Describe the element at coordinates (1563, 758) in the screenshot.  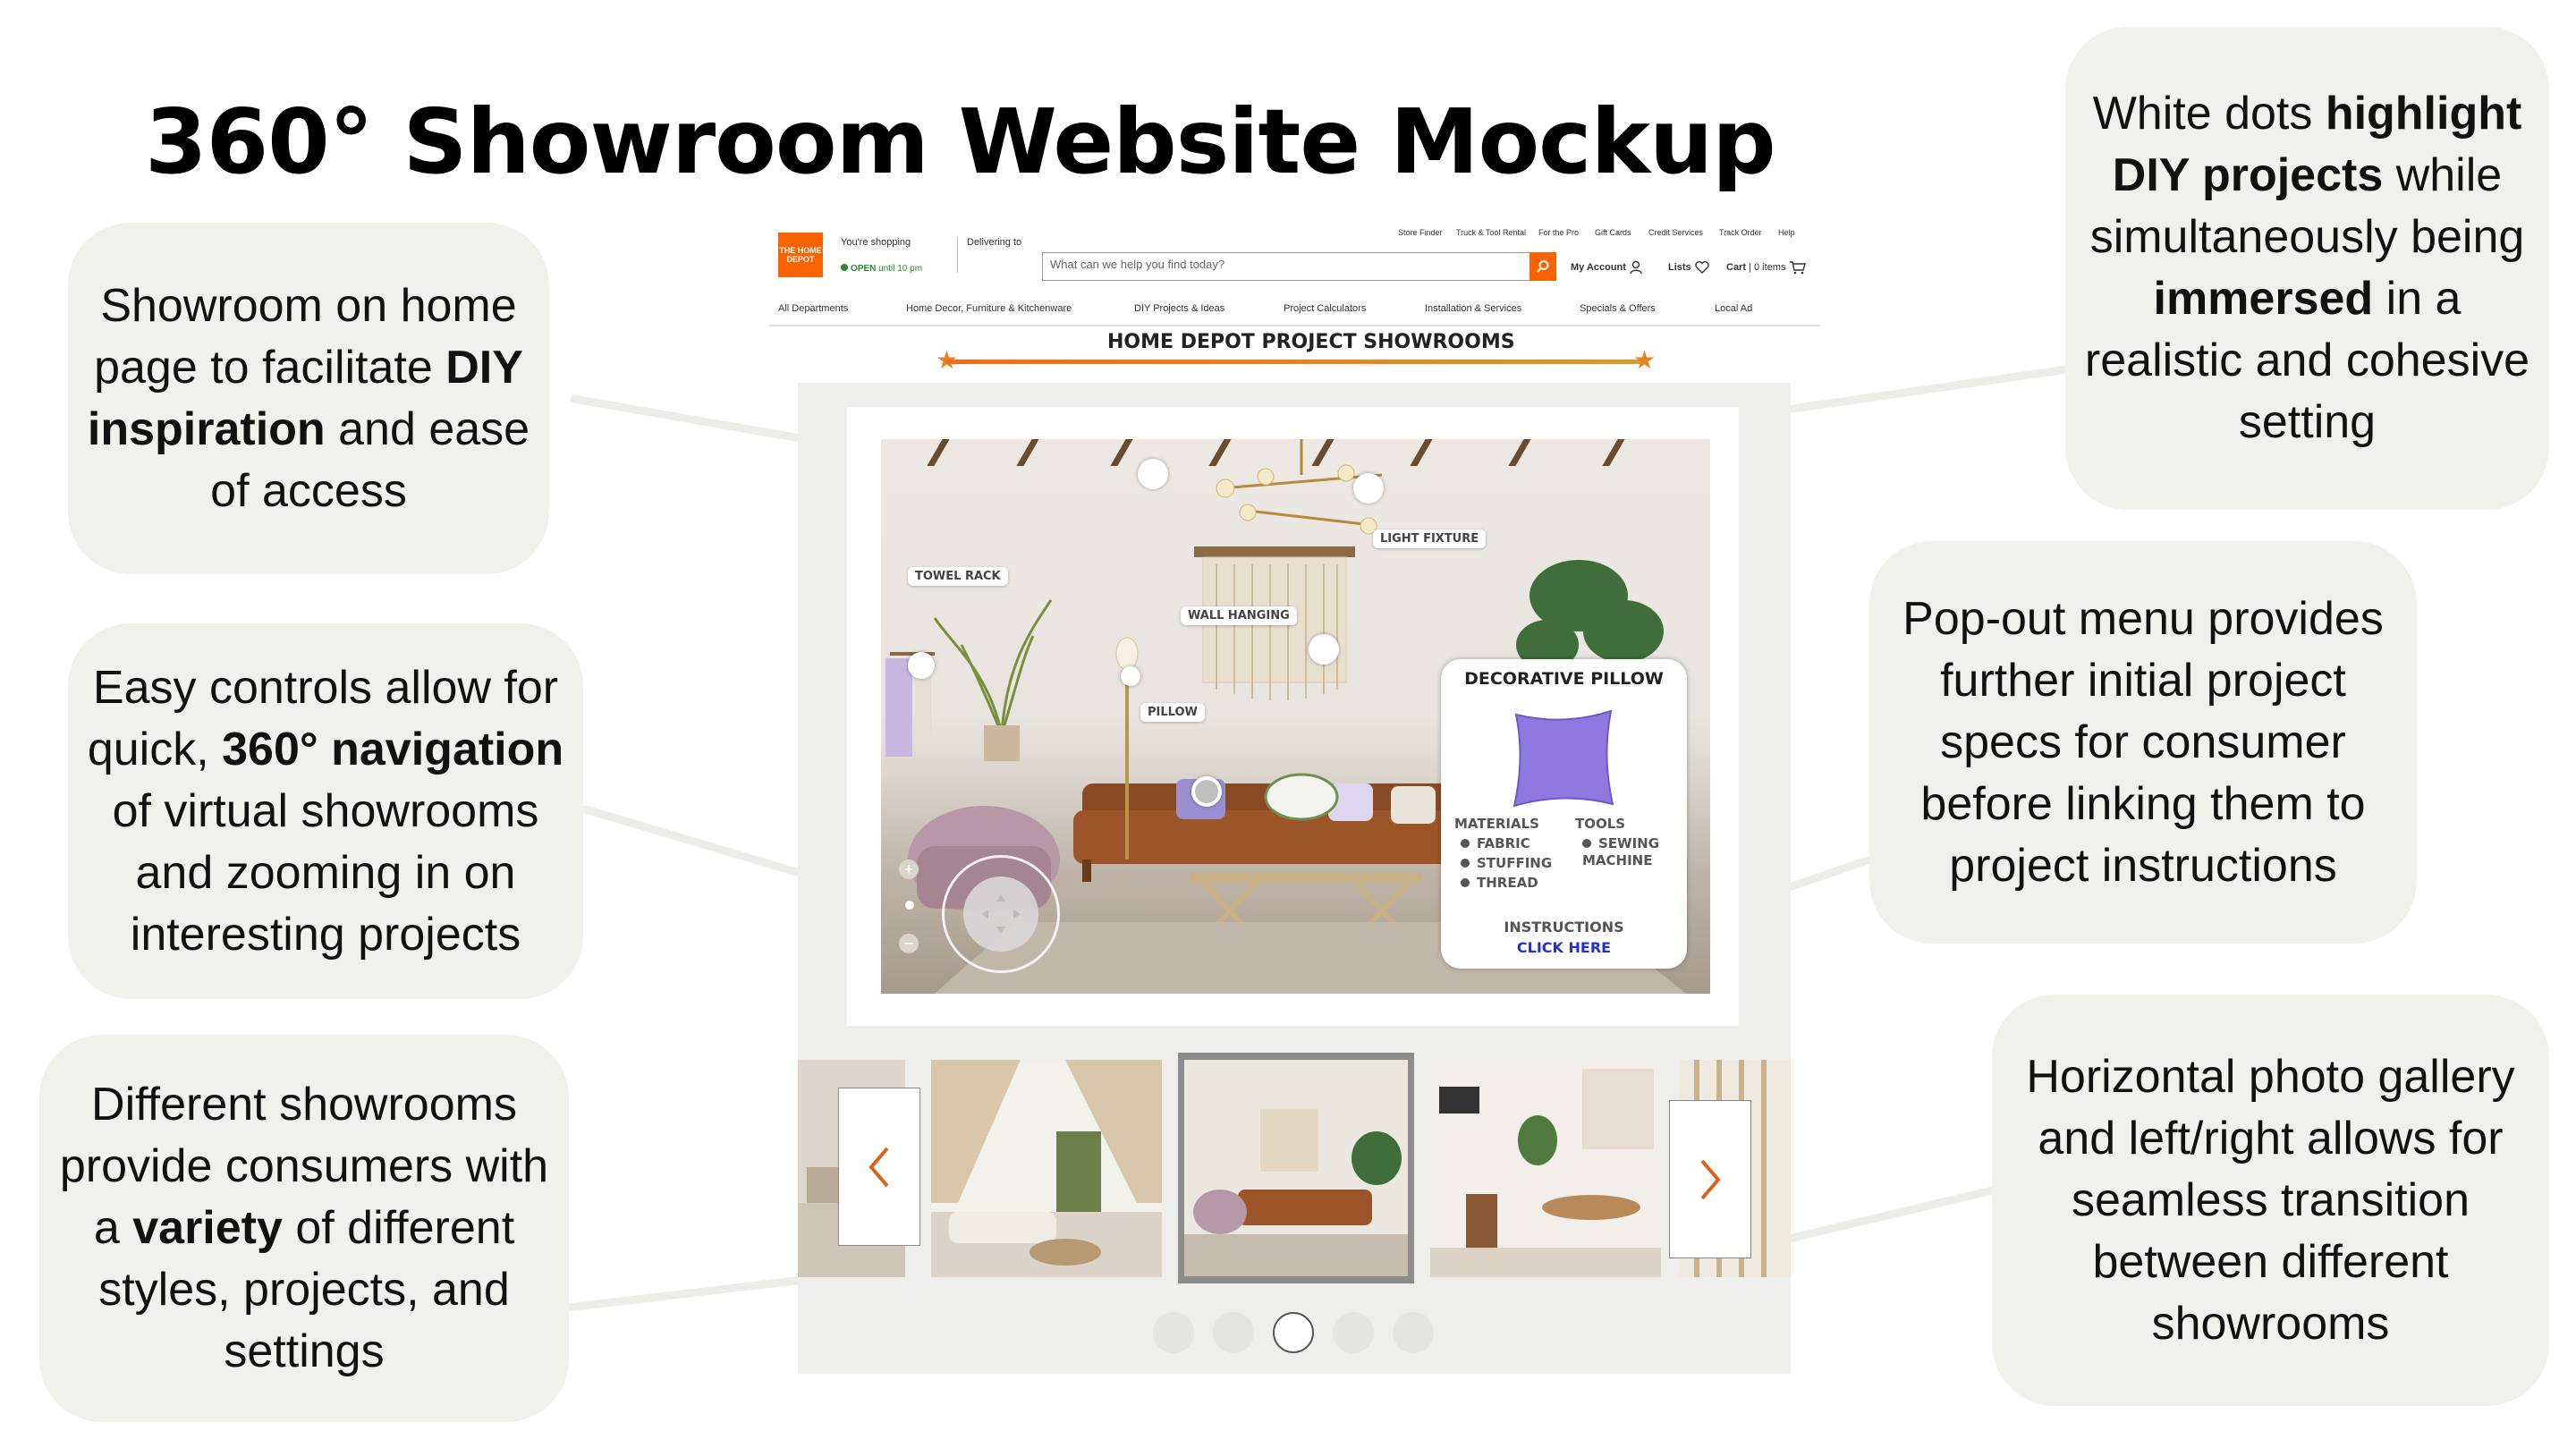
I see `pillow-product-image` at that location.